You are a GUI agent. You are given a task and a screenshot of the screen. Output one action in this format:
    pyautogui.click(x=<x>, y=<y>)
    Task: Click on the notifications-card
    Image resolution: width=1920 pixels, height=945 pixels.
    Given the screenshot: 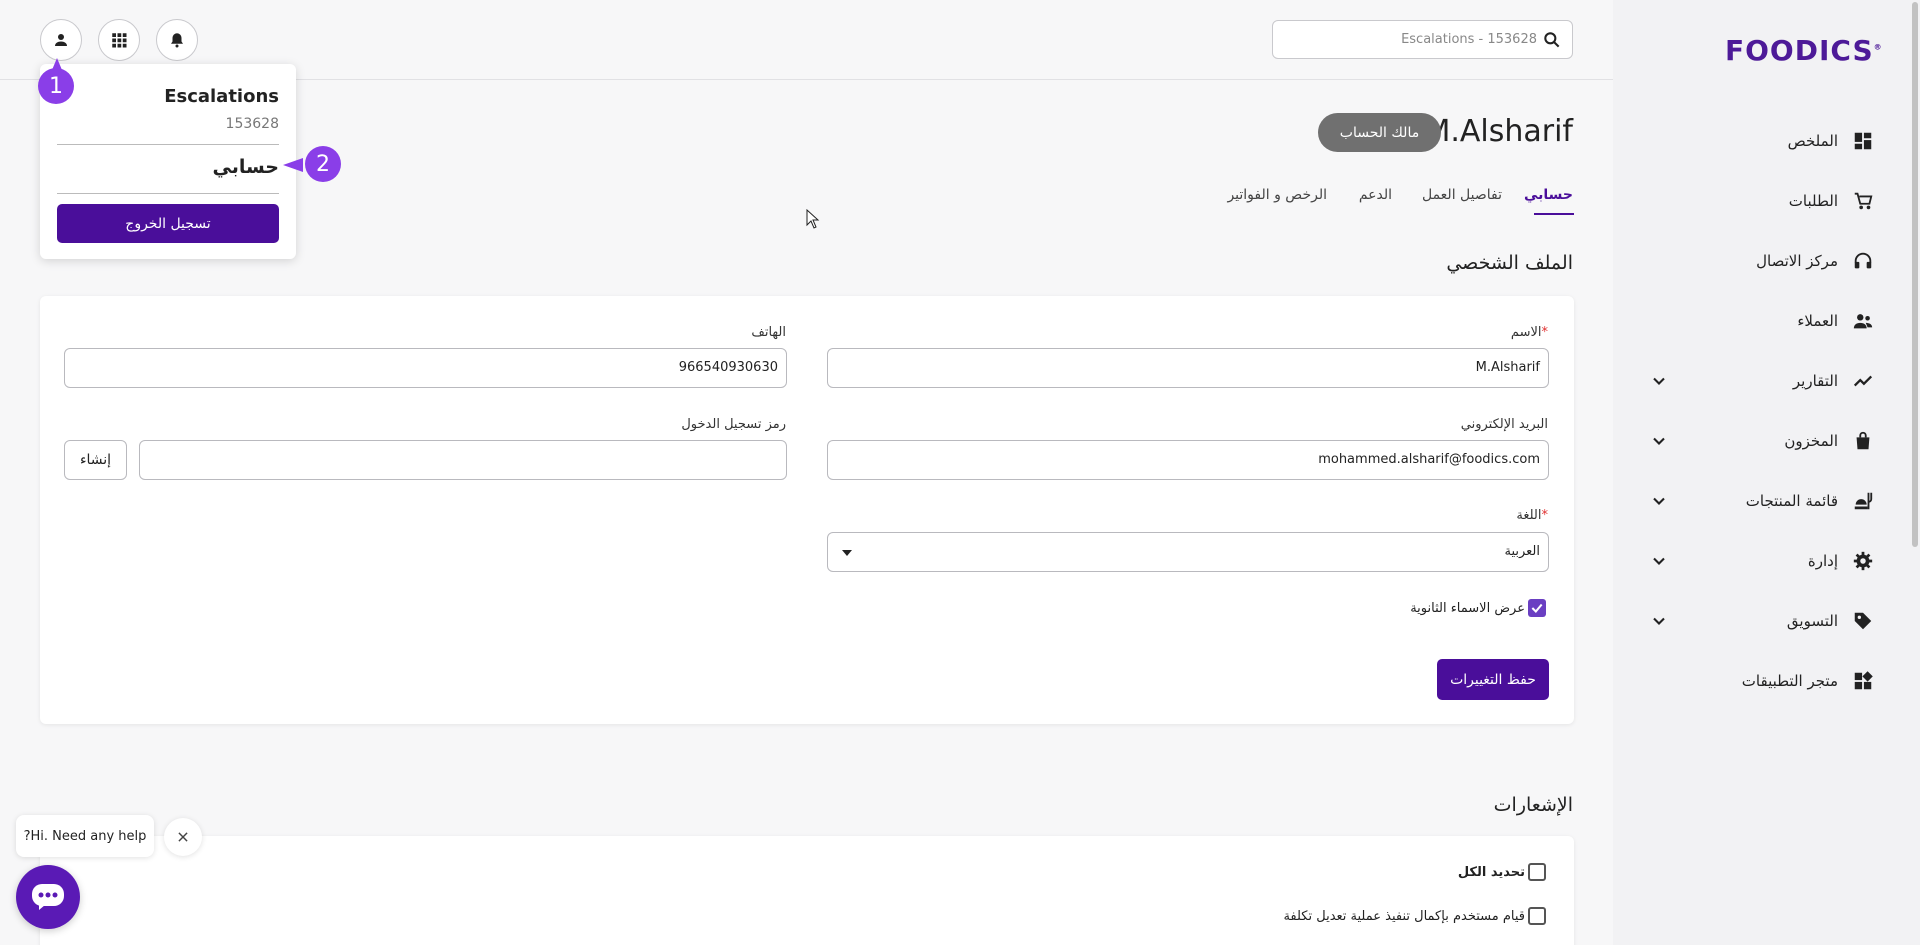 What is the action you would take?
    pyautogui.click(x=807, y=890)
    